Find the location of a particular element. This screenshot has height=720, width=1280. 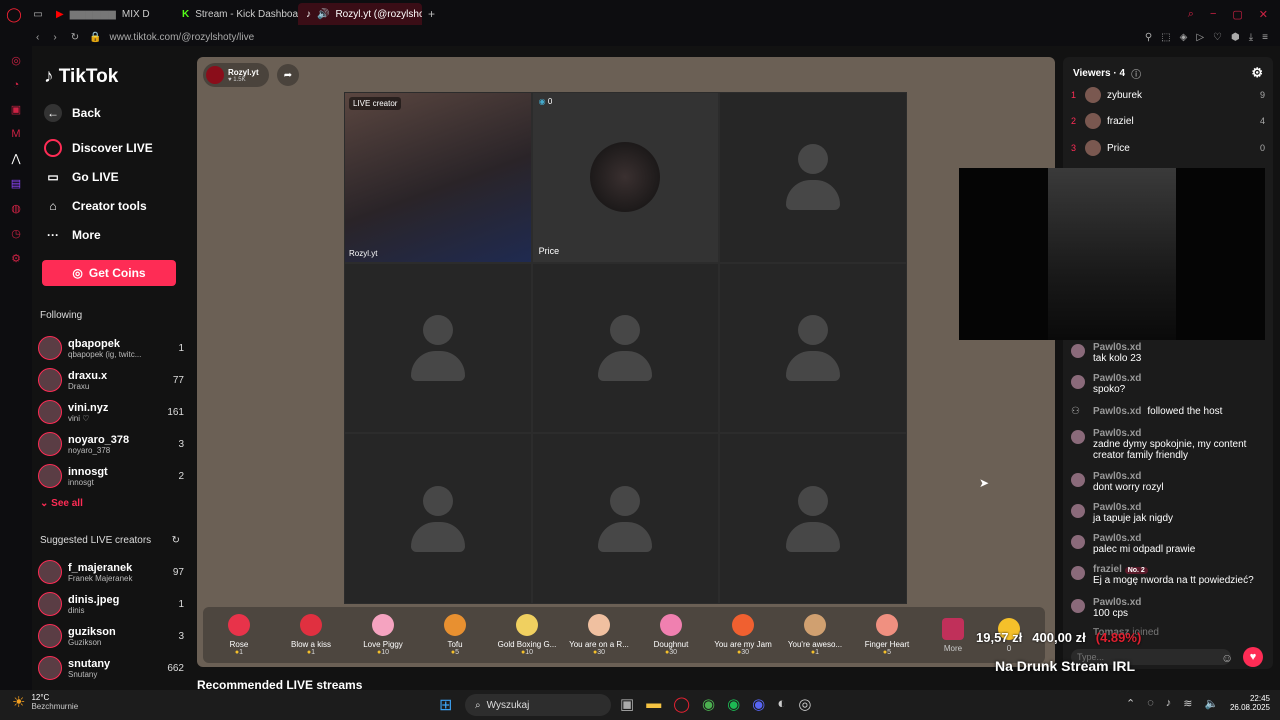

suggested-item: snutany Snutany 662 is located at coordinates (111, 668).